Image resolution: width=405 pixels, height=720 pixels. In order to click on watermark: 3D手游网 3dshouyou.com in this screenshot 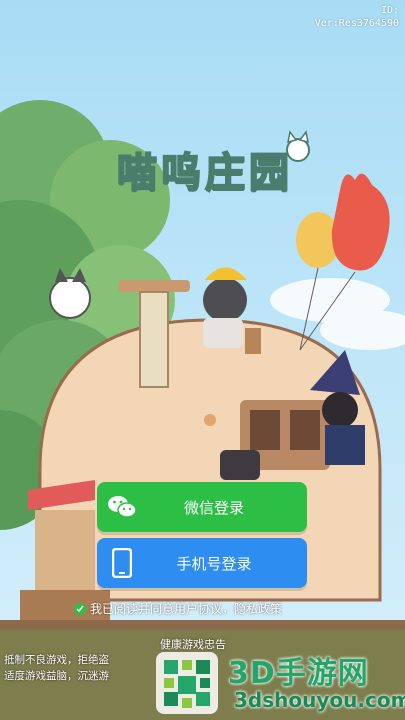, I will do `click(277, 683)`.